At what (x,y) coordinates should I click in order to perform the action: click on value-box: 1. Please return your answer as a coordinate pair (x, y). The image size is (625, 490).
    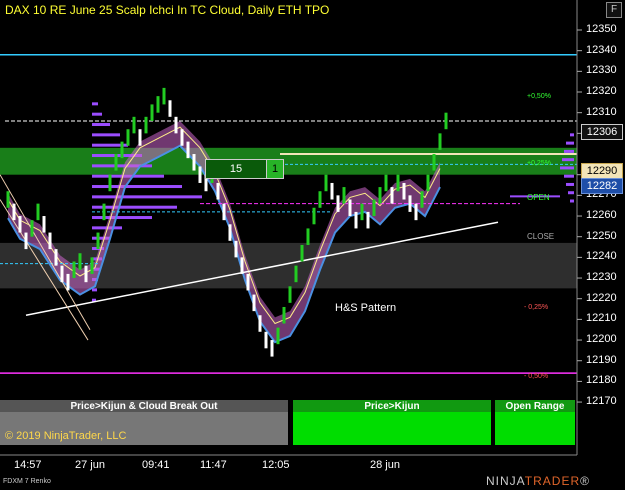
    Looking at the image, I should click on (275, 169).